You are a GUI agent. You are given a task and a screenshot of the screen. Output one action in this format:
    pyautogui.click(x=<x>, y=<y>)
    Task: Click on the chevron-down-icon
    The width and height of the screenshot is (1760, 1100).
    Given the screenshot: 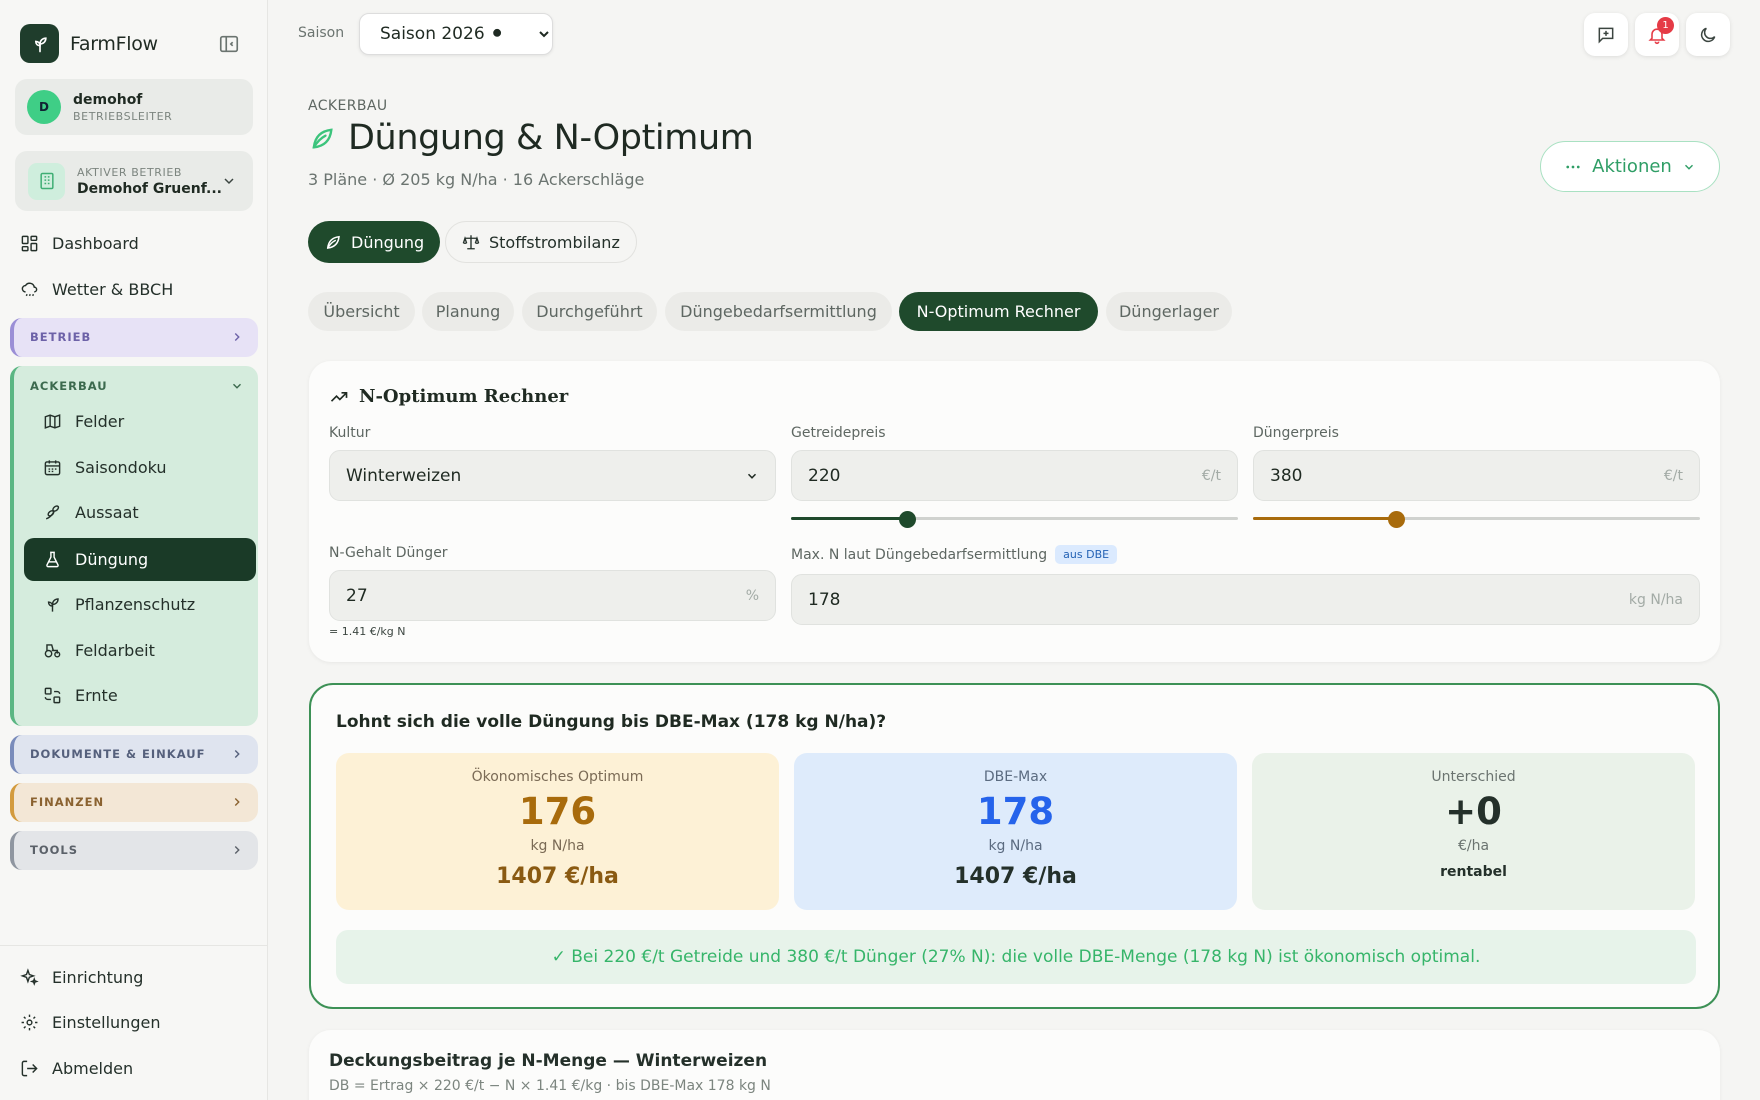 What is the action you would take?
    pyautogui.click(x=1689, y=167)
    